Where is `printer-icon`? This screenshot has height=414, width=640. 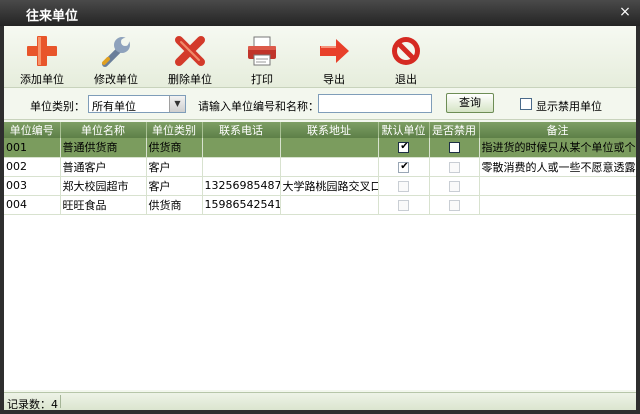
printer-icon is located at coordinates (262, 51).